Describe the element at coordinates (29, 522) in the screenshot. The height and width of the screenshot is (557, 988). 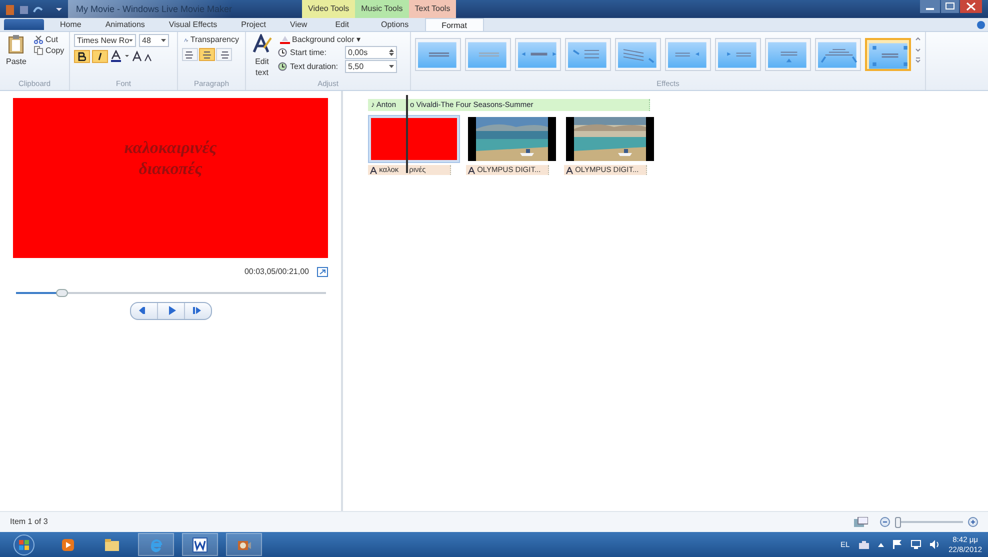
I see `status-text: Item 1 of 3` at that location.